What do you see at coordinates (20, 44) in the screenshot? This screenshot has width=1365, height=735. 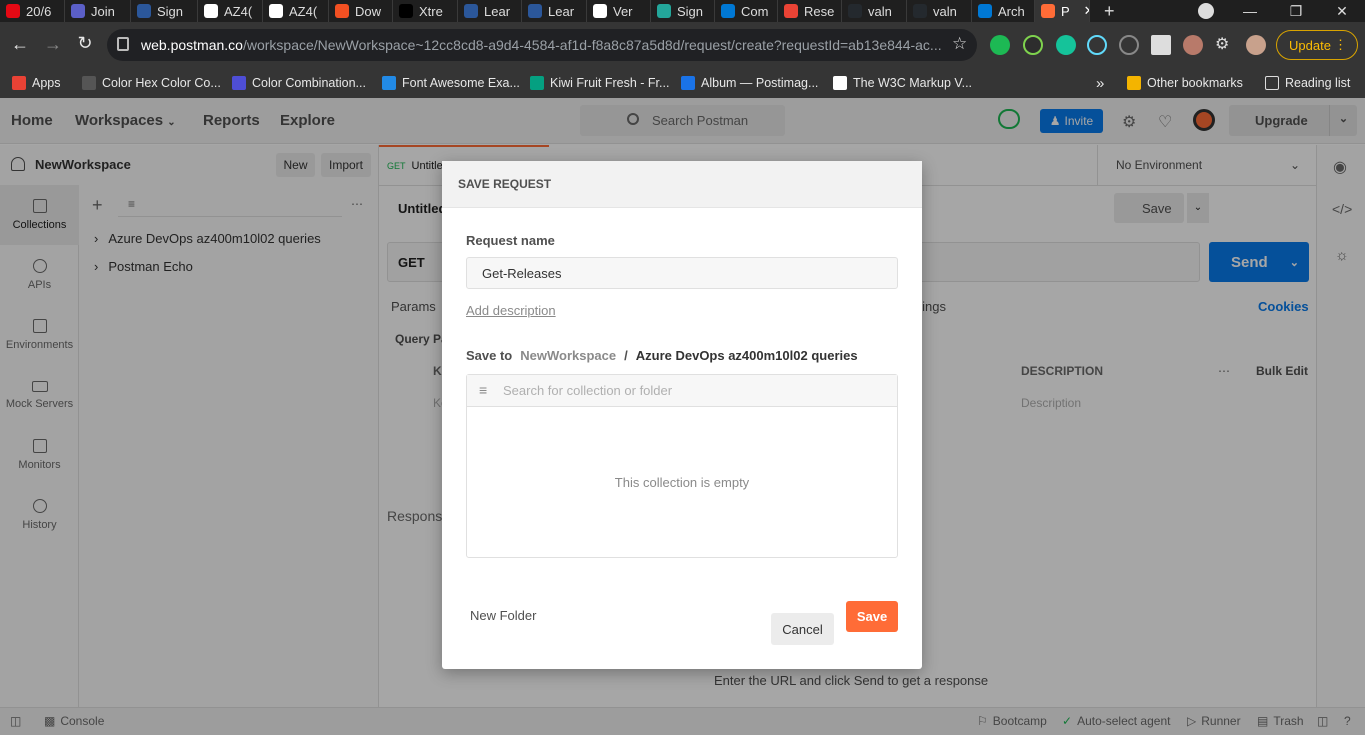 I see `back-icon: ←` at bounding box center [20, 44].